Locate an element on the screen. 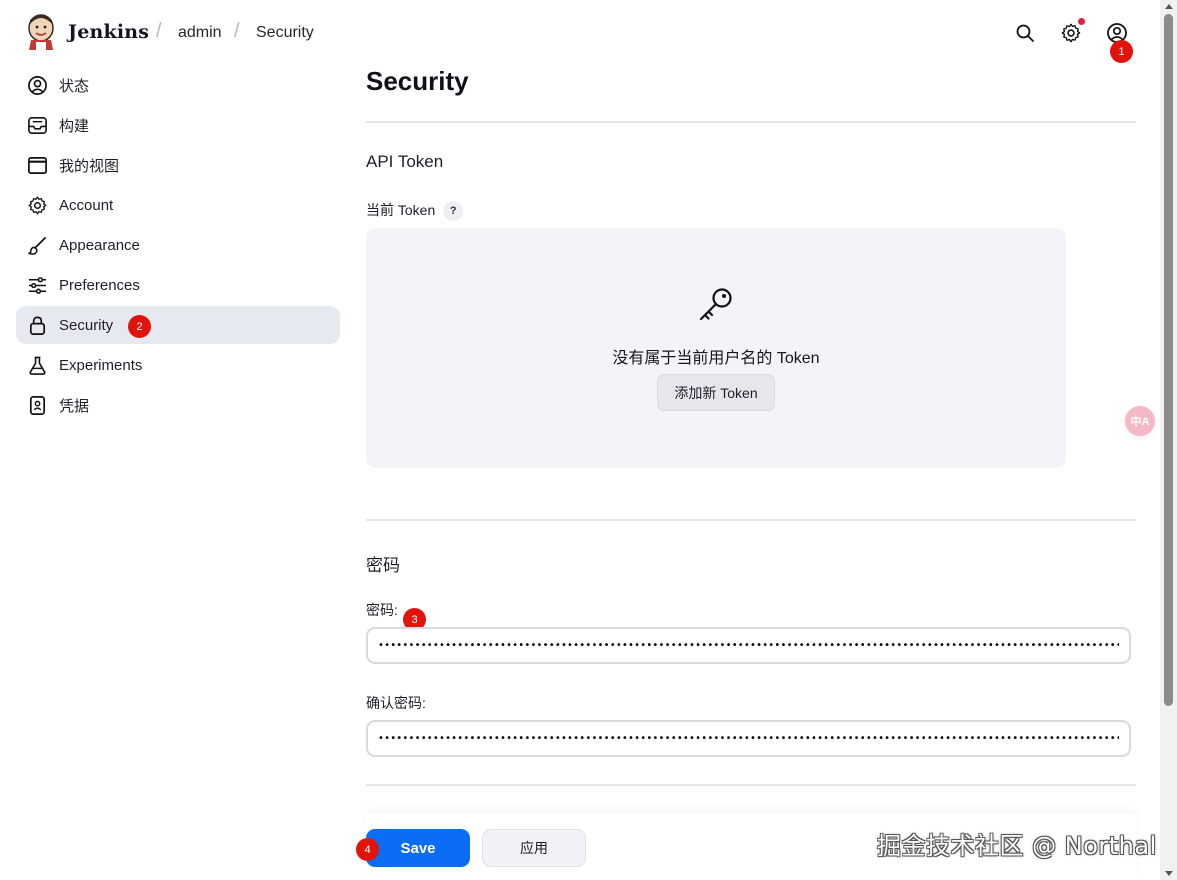 Image resolution: width=1177 pixels, height=880 pixels. step-marker-2: 2 is located at coordinates (139, 326).